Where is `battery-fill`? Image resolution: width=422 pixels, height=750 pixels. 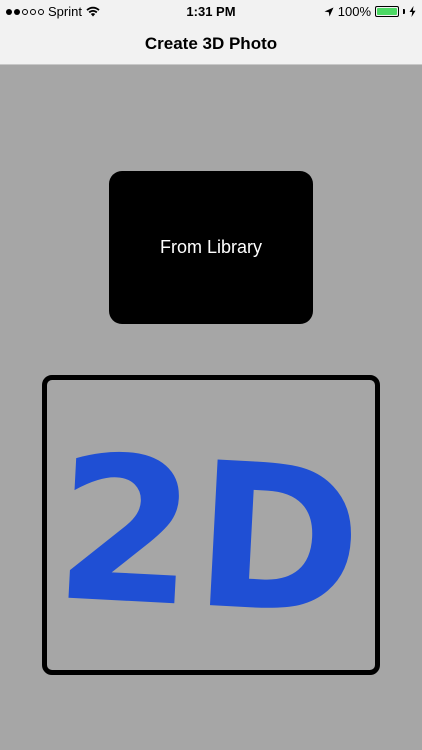 battery-fill is located at coordinates (387, 11).